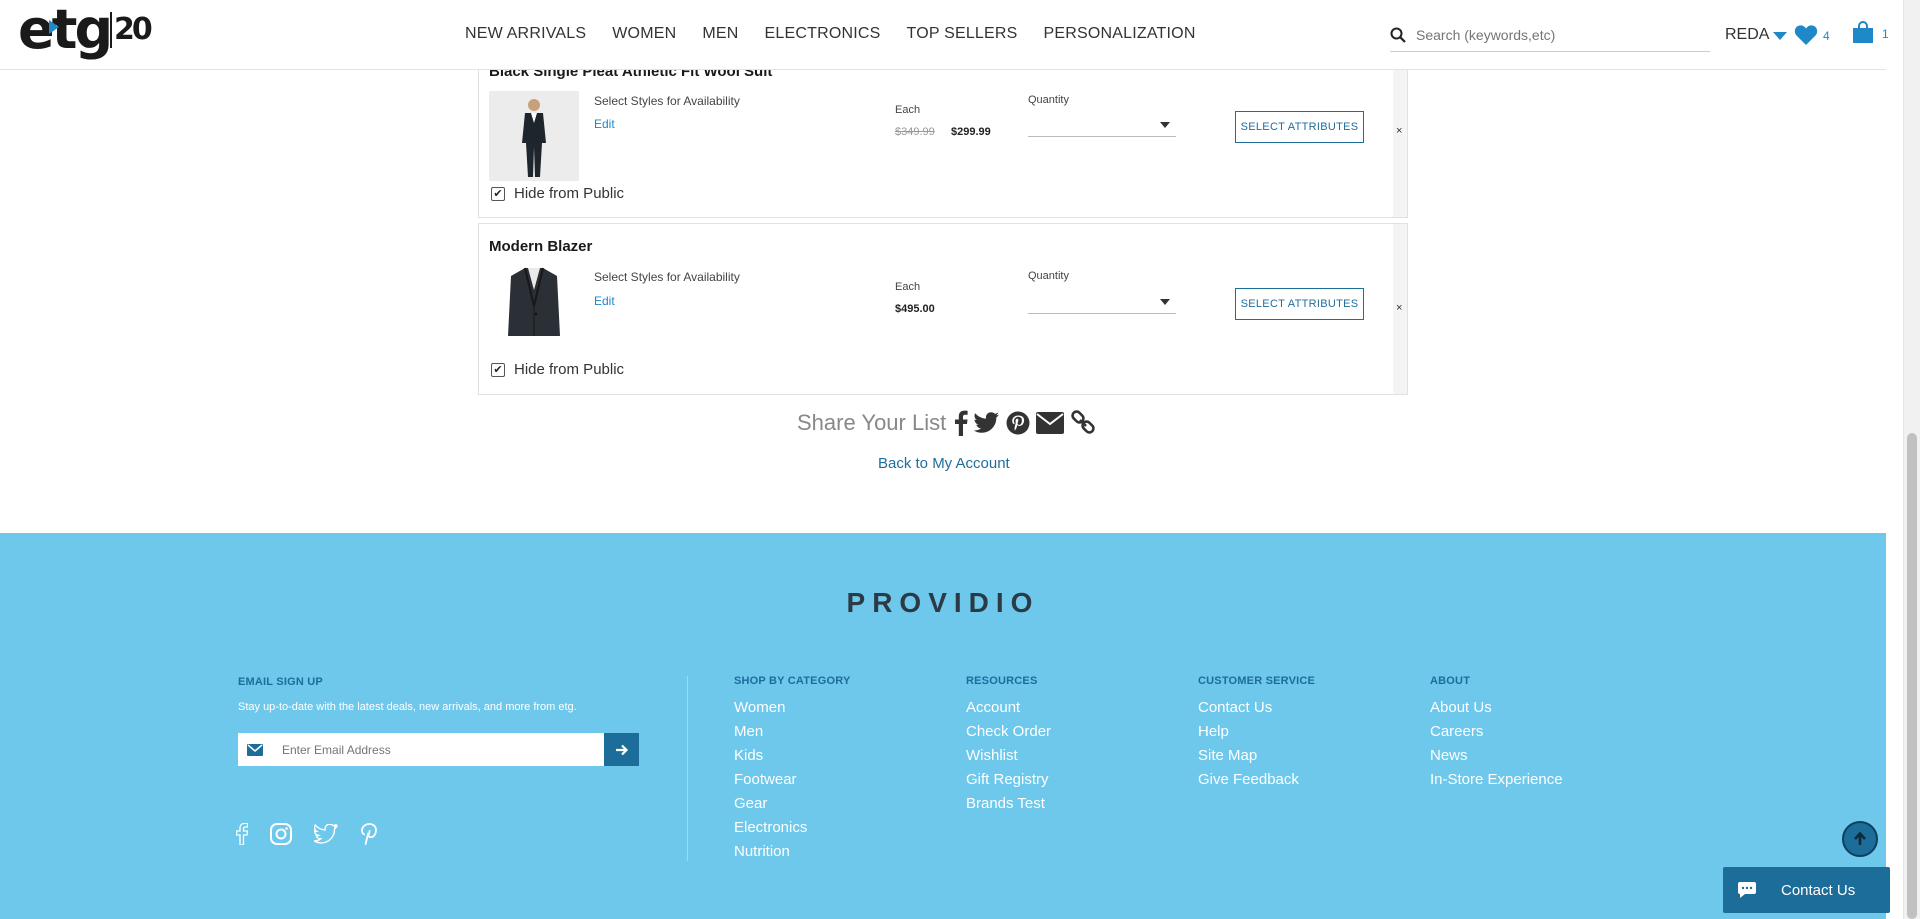 This screenshot has width=1920, height=919. I want to click on footer-link-contact-us: Contact Us, so click(1256, 708).